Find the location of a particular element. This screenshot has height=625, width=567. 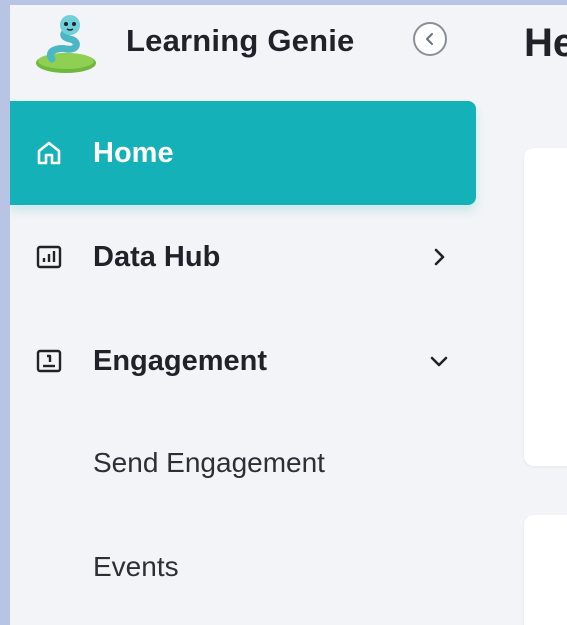

genie-logo-icon is located at coordinates (66, 44).